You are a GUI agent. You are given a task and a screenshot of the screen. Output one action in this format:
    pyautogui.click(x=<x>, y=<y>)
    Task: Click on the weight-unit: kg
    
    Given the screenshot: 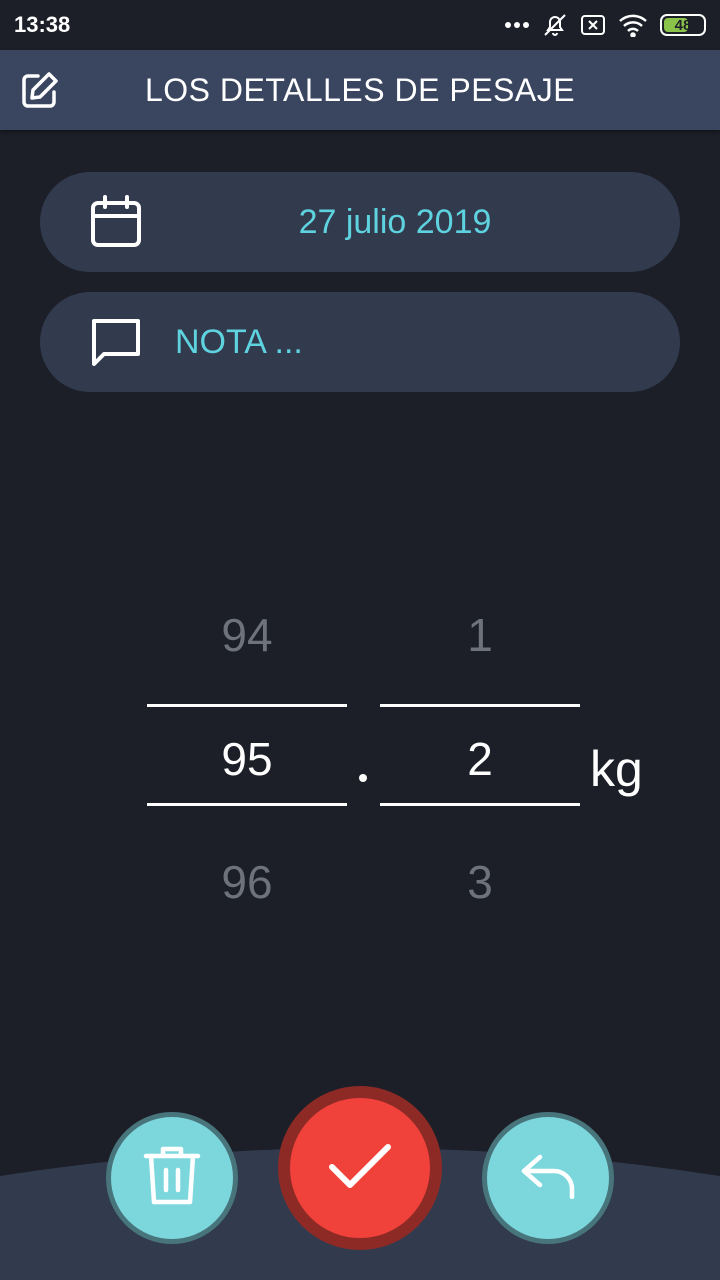 What is the action you would take?
    pyautogui.click(x=616, y=769)
    